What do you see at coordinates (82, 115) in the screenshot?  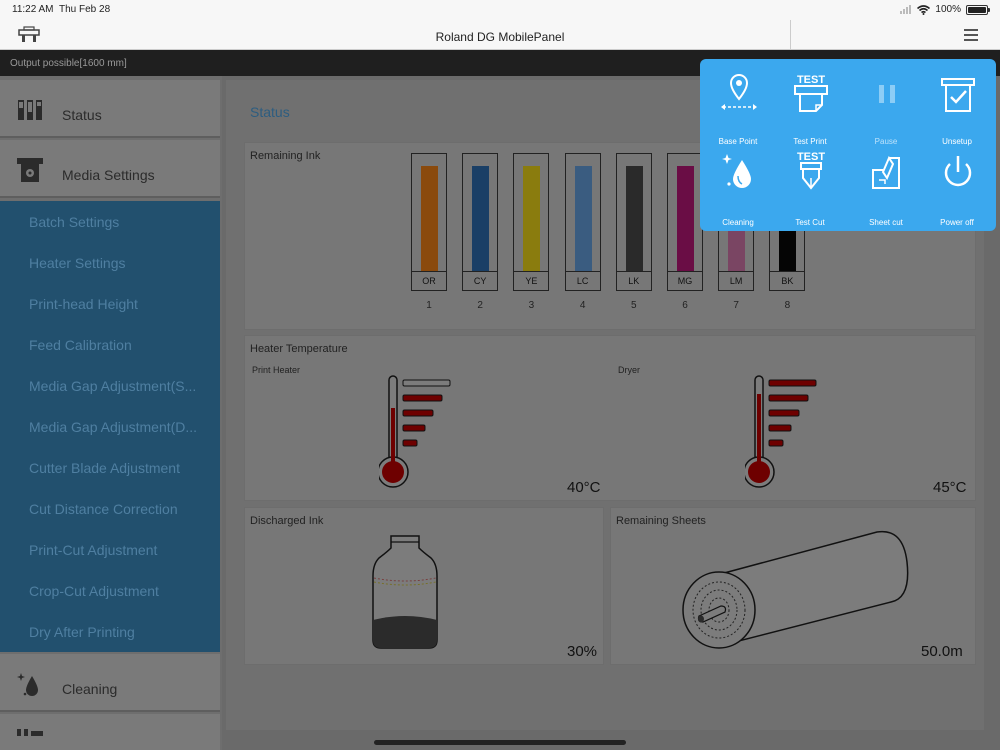 I see `sidebar-item-label: Status` at bounding box center [82, 115].